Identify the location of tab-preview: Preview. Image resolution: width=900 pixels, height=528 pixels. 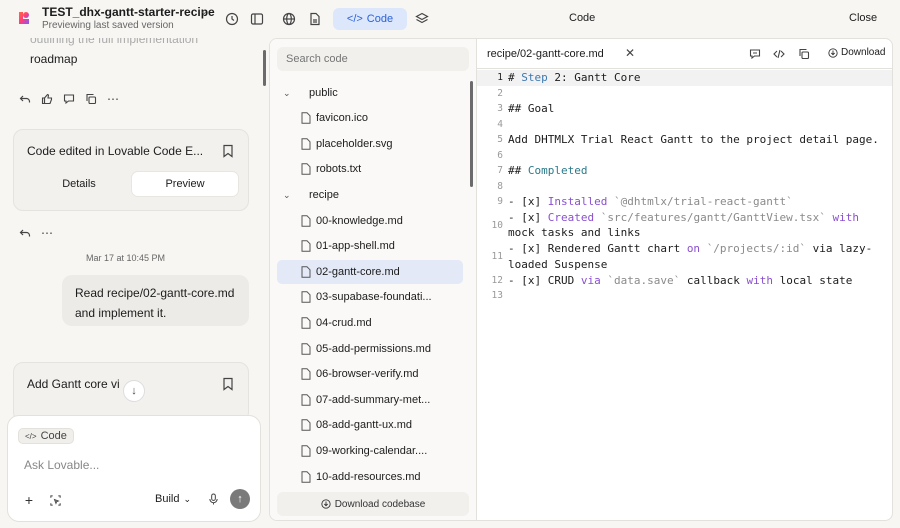
(185, 184).